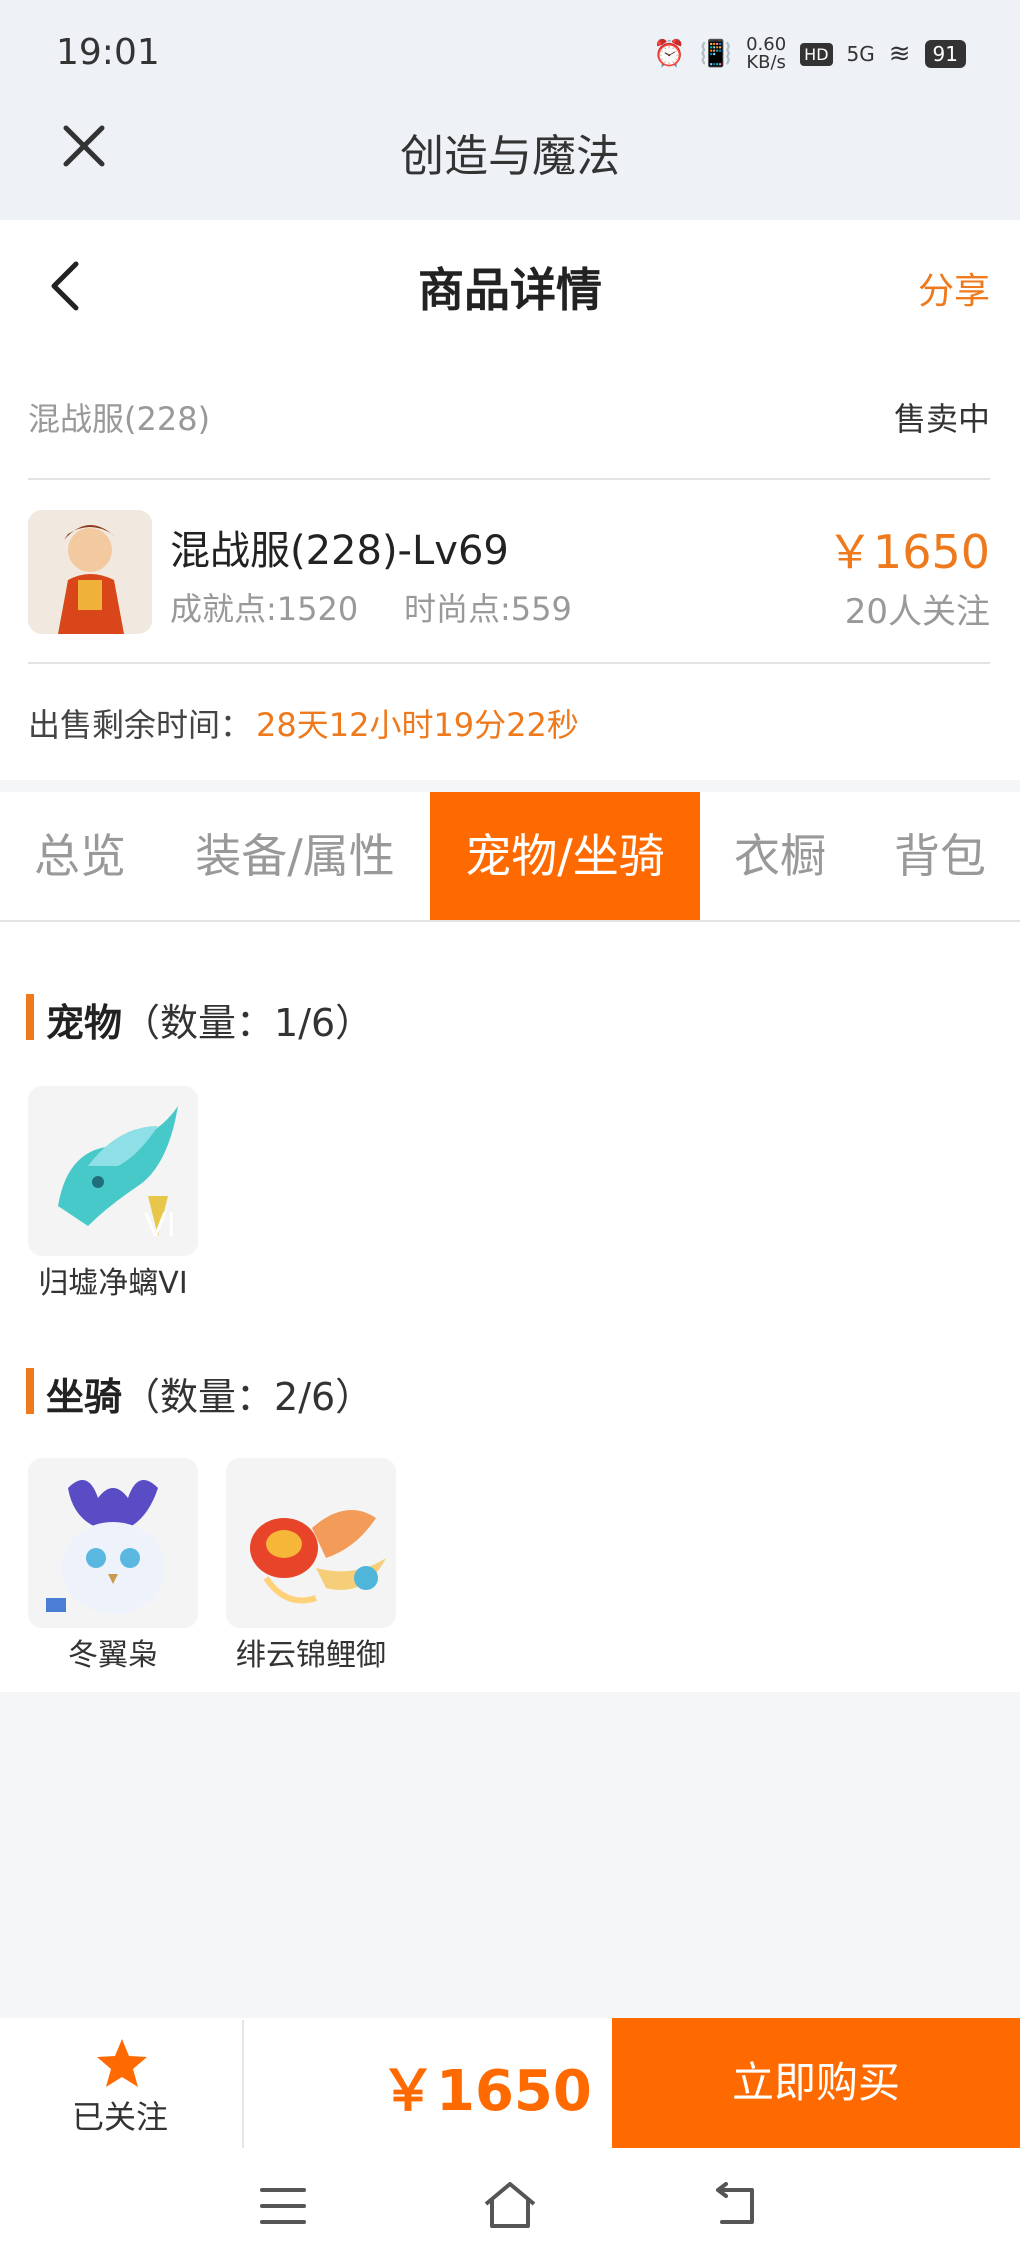 This screenshot has height=2267, width=1020. What do you see at coordinates (860, 54) in the screenshot?
I see `signal-5g-icon: 5G` at bounding box center [860, 54].